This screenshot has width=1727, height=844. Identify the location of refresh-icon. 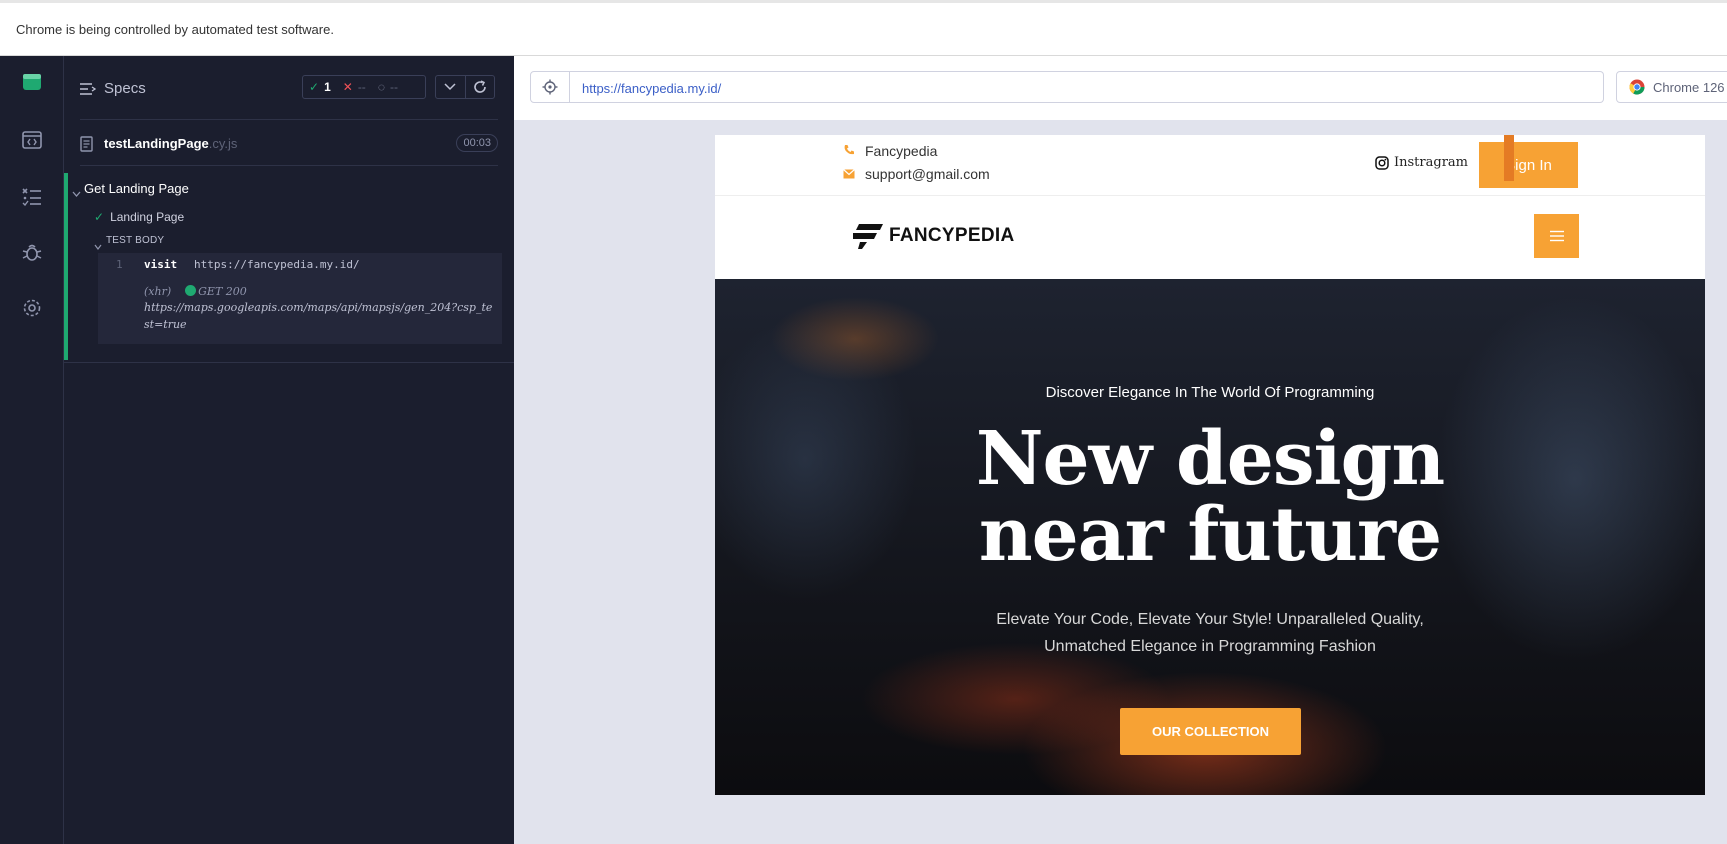
(480, 86).